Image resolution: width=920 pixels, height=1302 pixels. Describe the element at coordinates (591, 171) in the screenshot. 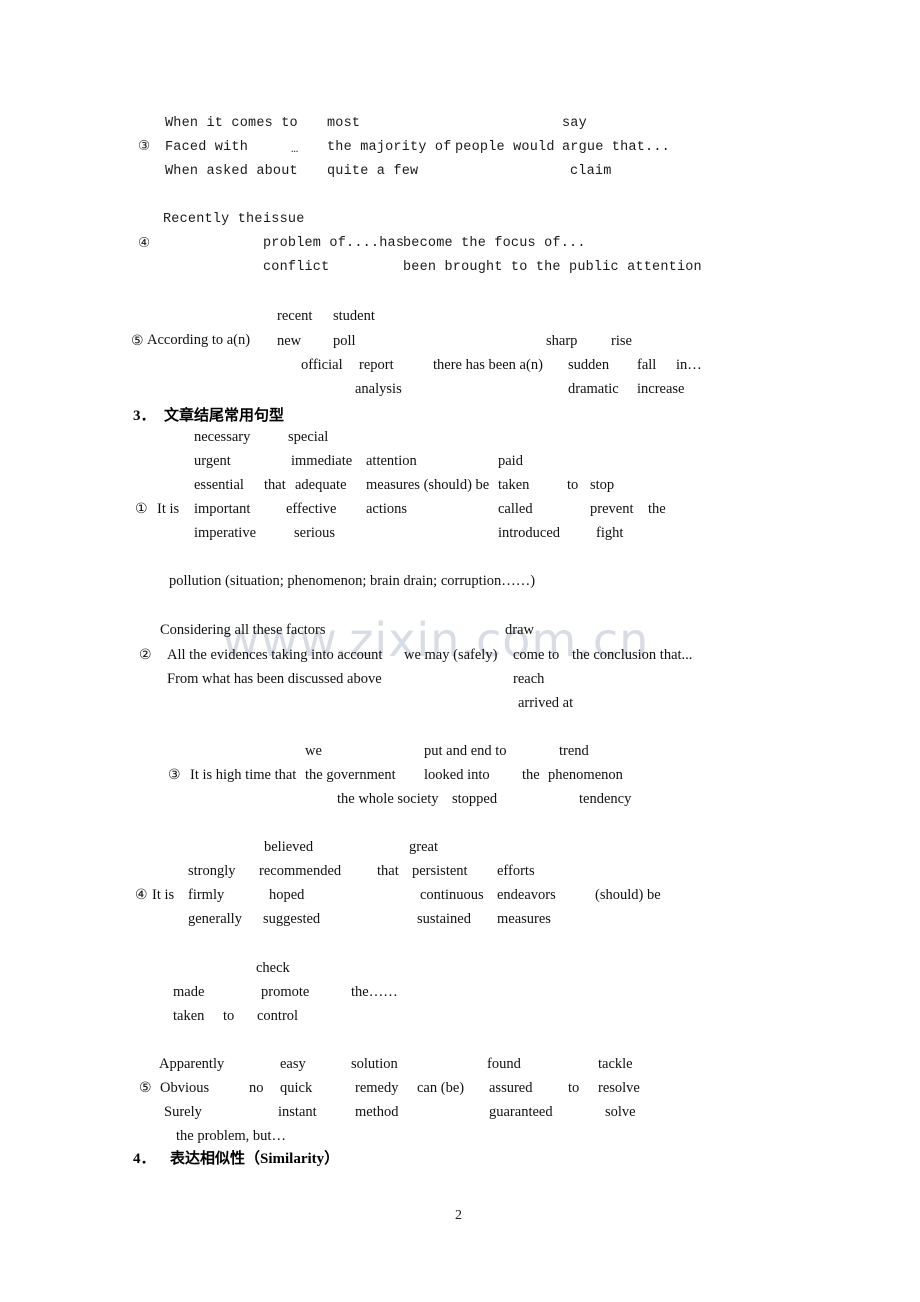

I see `pattern3-col4-2: claim` at that location.